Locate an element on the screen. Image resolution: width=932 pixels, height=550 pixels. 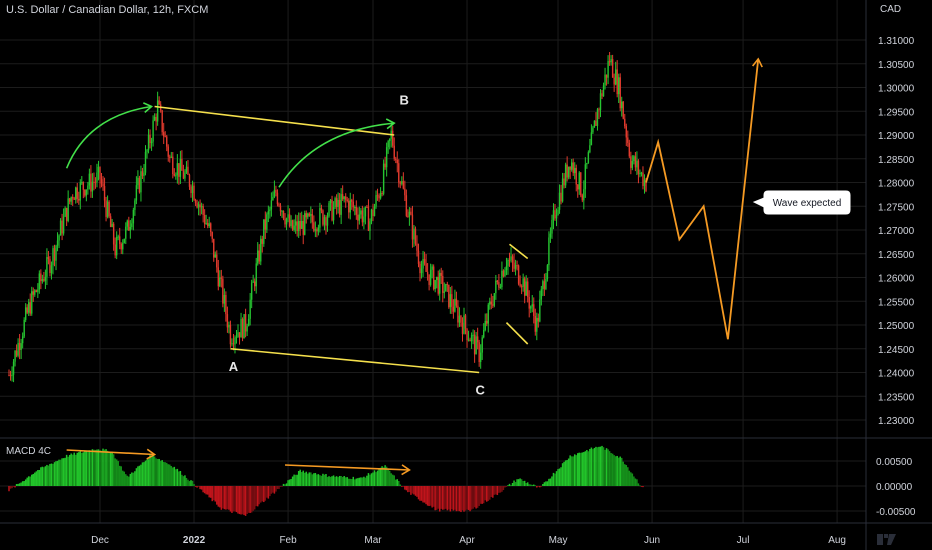
price-axis-label: 1.23500 is located at coordinates (896, 397).